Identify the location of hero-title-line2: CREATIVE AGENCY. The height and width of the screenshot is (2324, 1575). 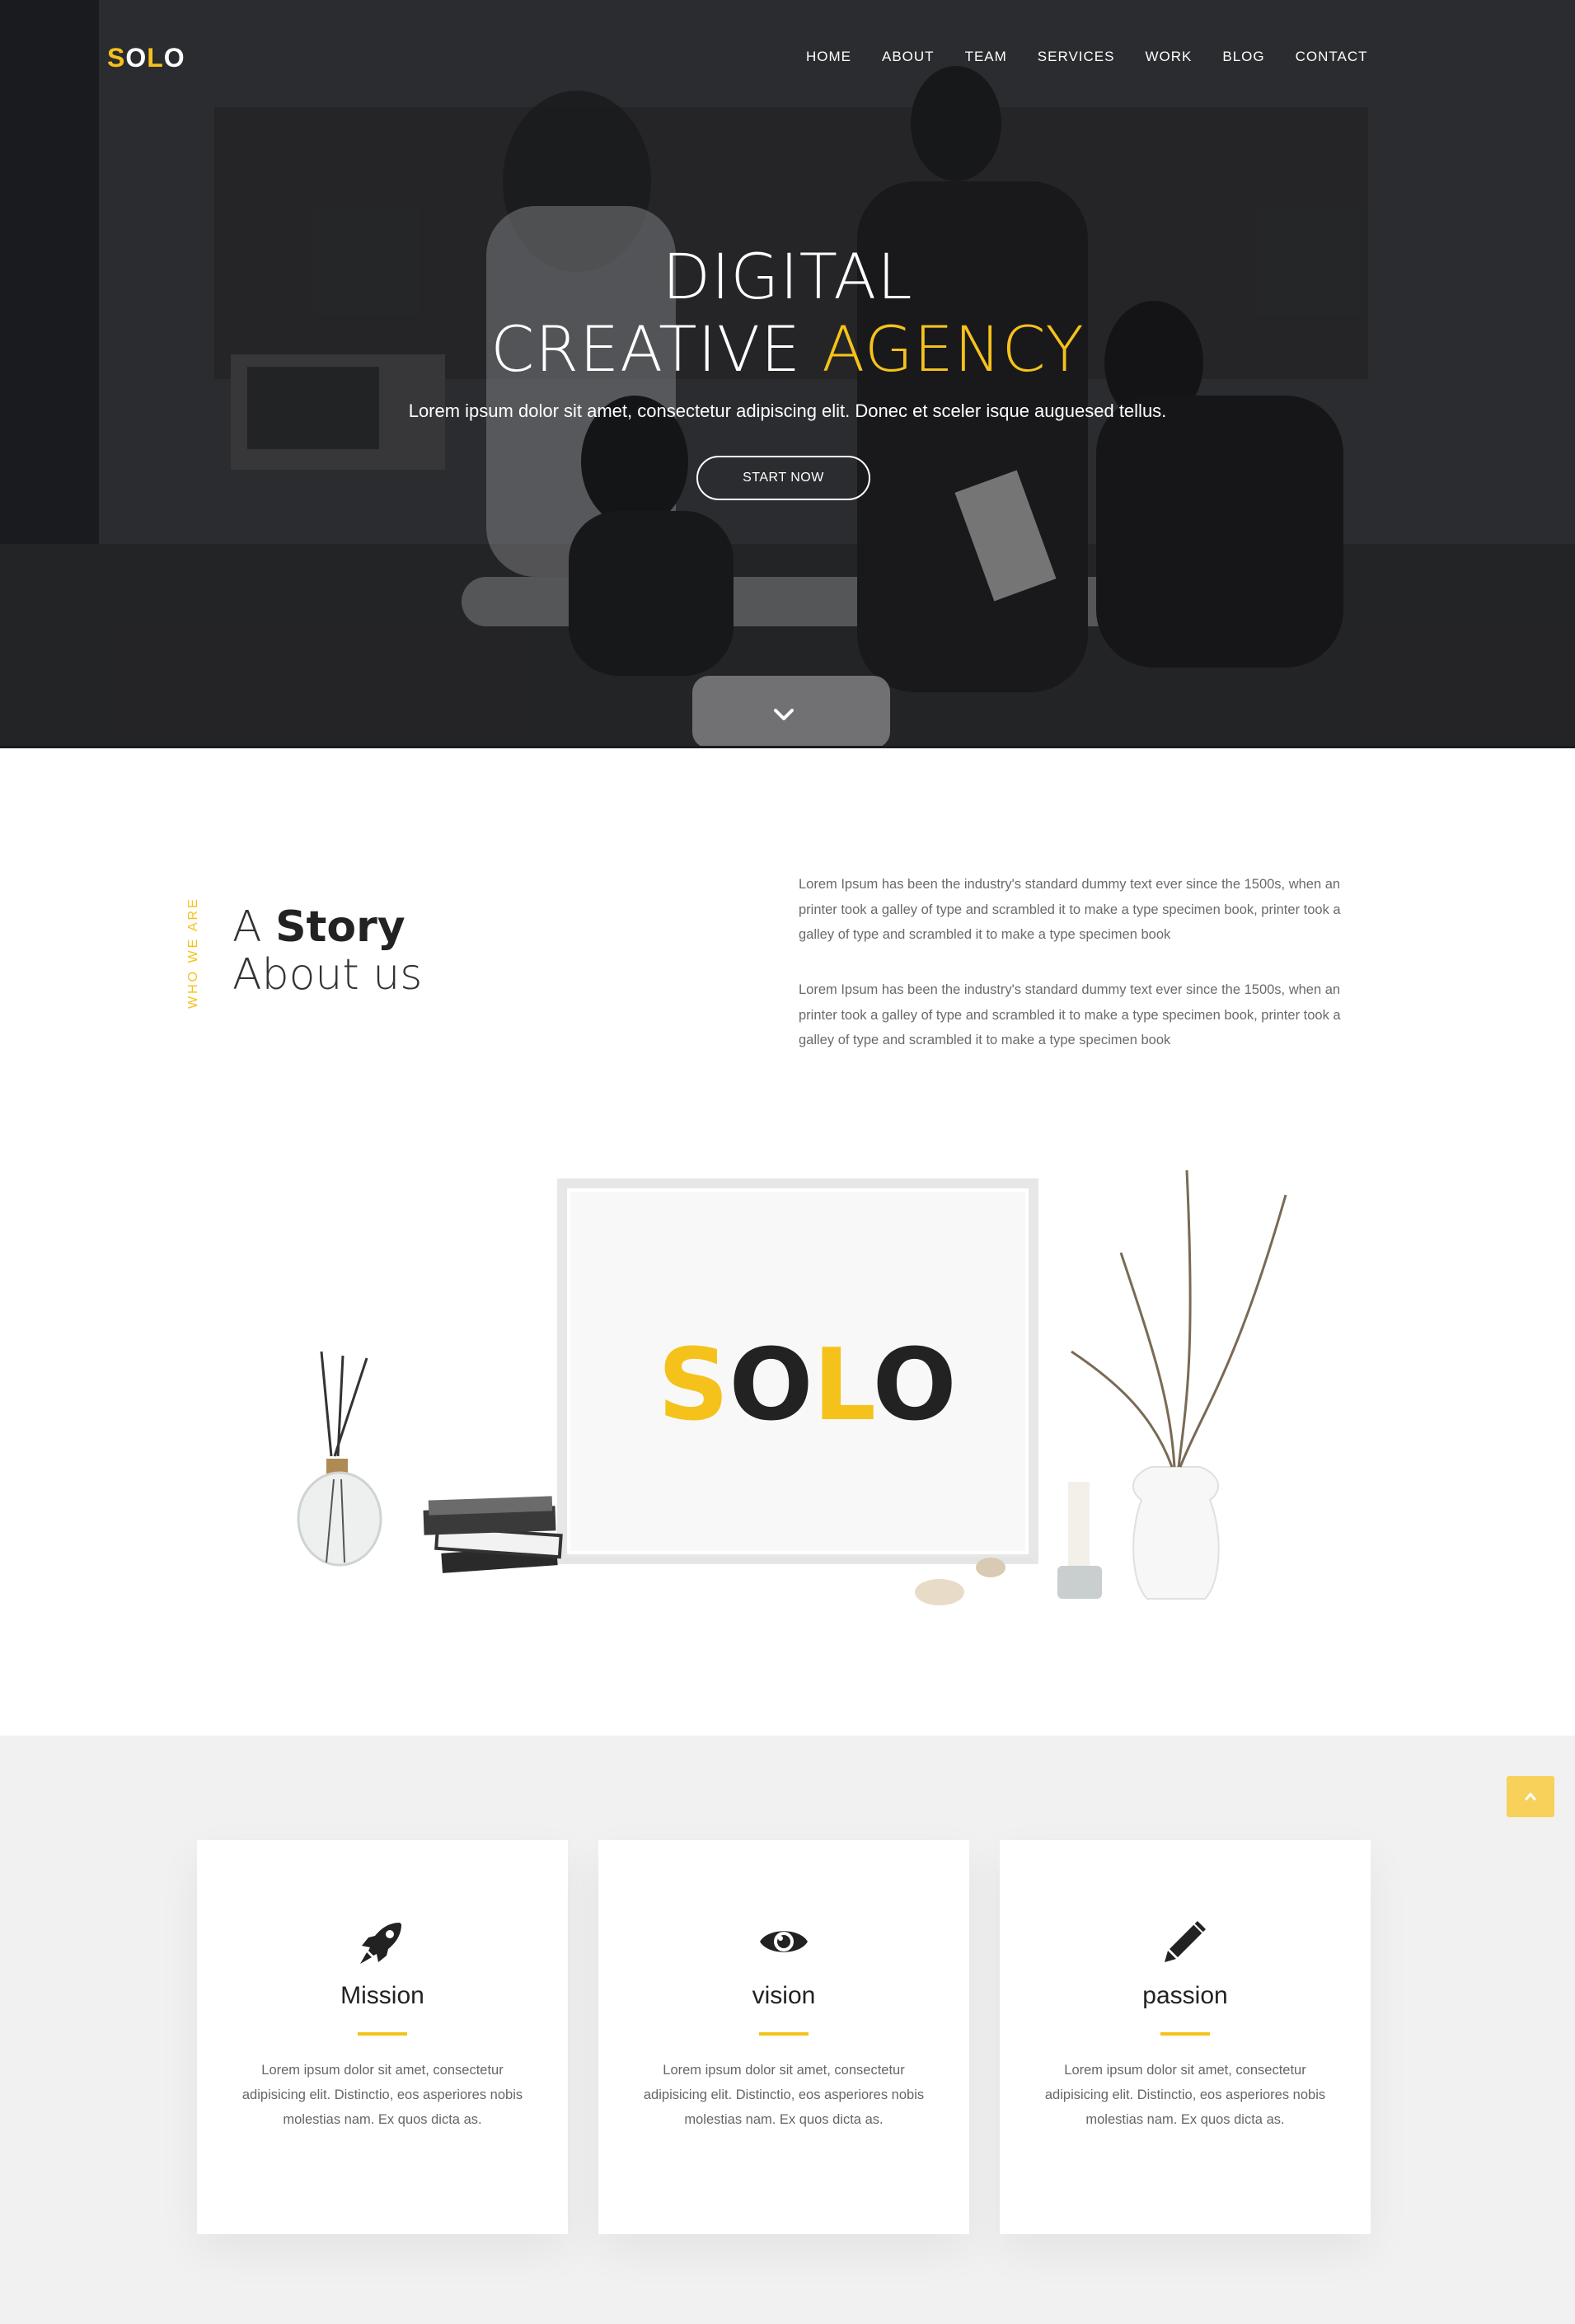
(787, 349).